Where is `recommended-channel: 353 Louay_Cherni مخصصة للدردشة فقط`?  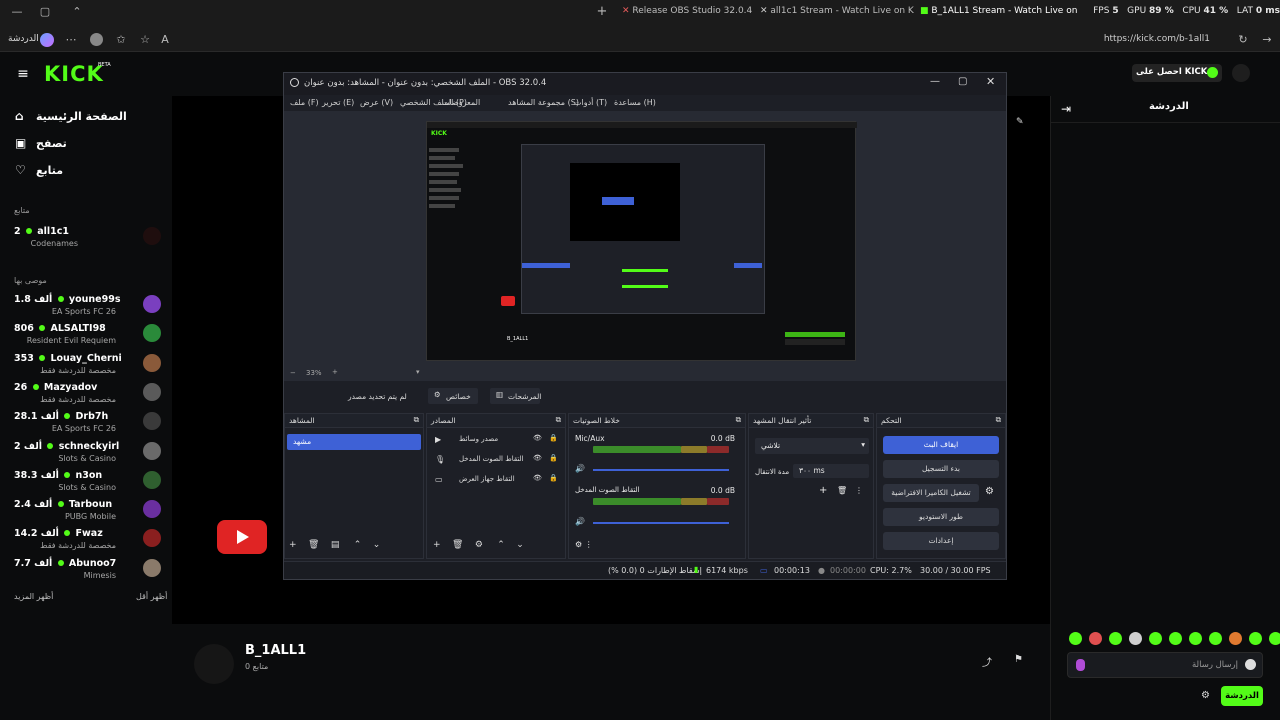 recommended-channel: 353 Louay_Cherni مخصصة للدردشة فقط is located at coordinates (86, 365).